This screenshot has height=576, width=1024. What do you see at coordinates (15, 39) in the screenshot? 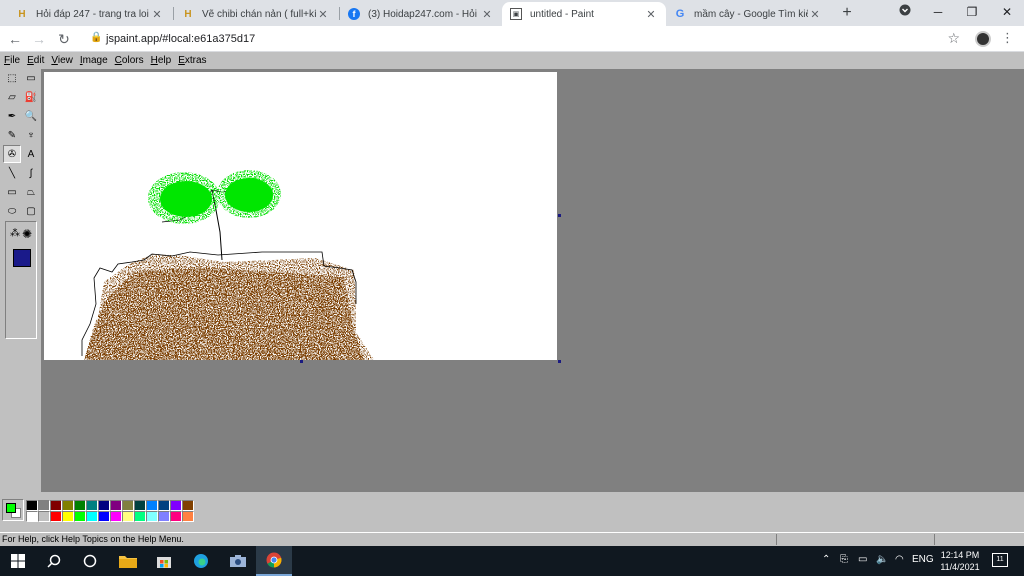
I see `back-button: ←` at bounding box center [15, 39].